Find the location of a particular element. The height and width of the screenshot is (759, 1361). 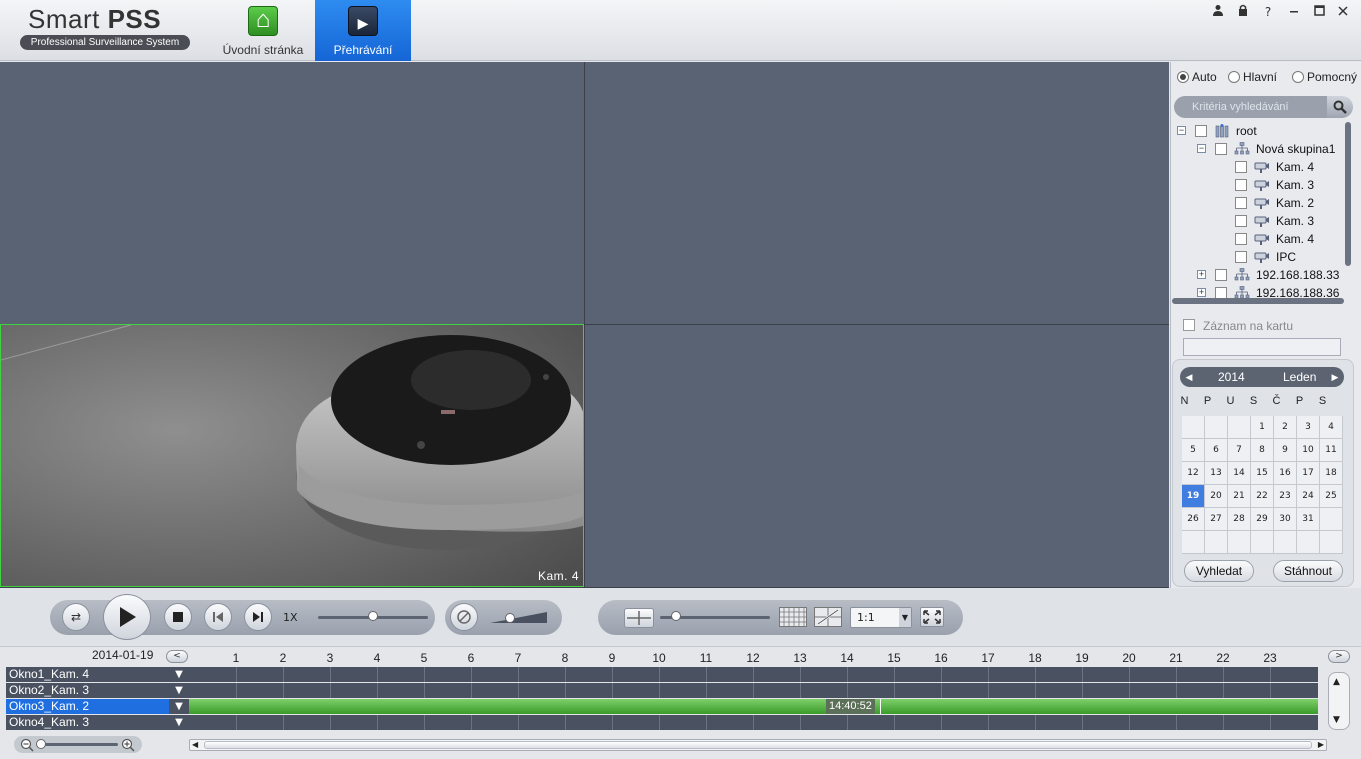

calendar-day: 27 is located at coordinates (1216, 519).